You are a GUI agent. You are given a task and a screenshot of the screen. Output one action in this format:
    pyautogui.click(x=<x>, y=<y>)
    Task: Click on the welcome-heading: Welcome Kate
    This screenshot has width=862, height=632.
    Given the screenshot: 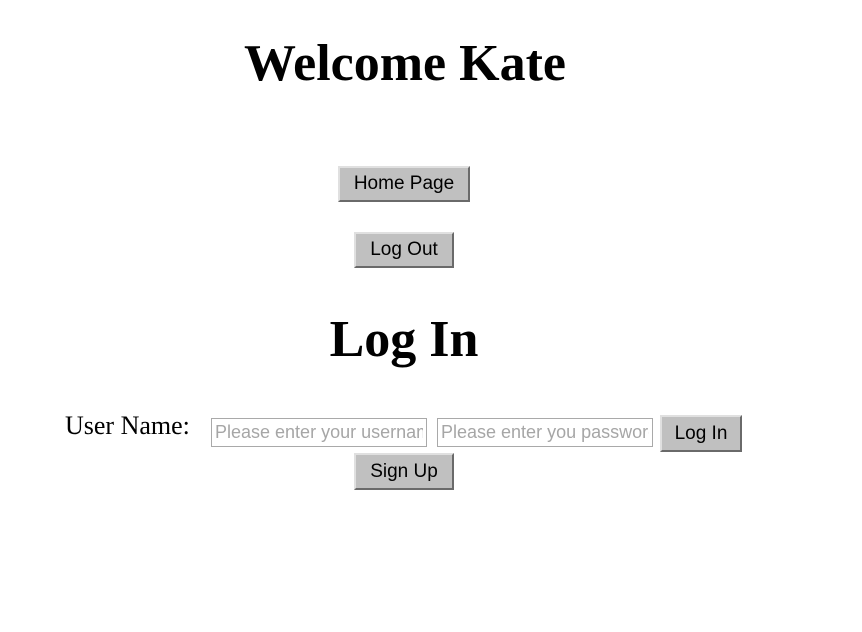 What is the action you would take?
    pyautogui.click(x=405, y=63)
    